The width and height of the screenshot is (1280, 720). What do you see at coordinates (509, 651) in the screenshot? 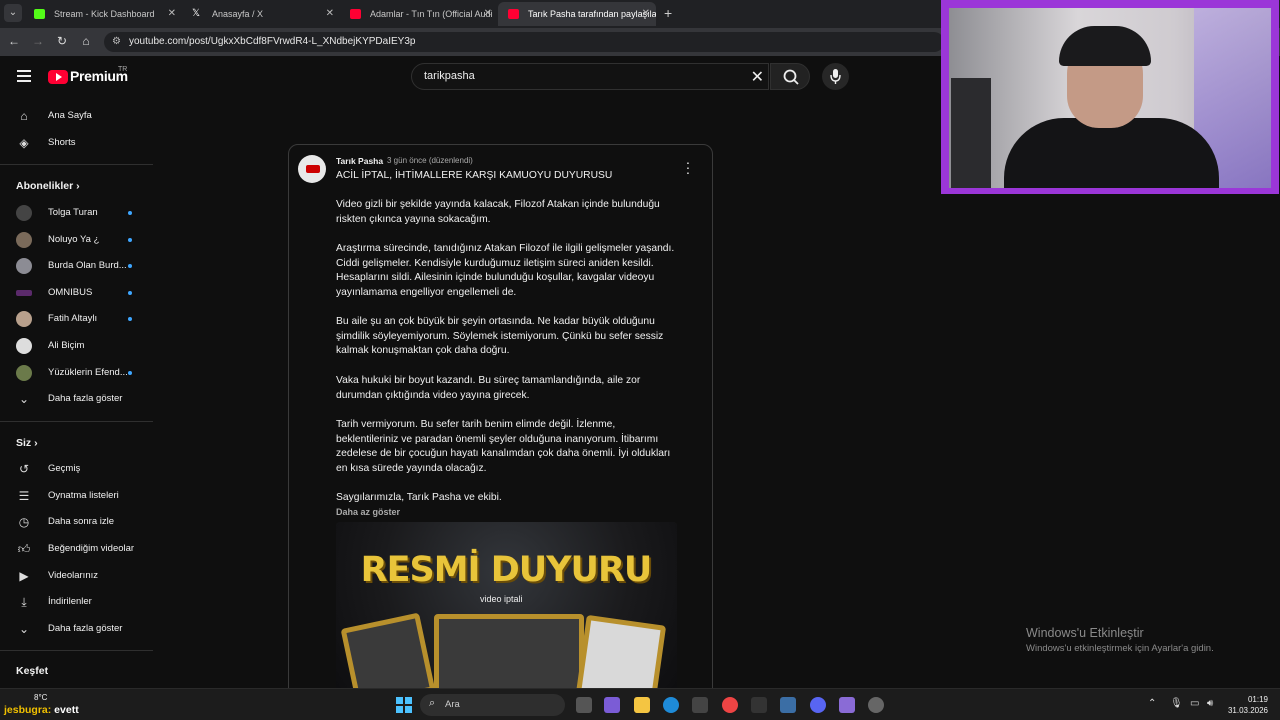
I see `portrait-frame` at bounding box center [509, 651].